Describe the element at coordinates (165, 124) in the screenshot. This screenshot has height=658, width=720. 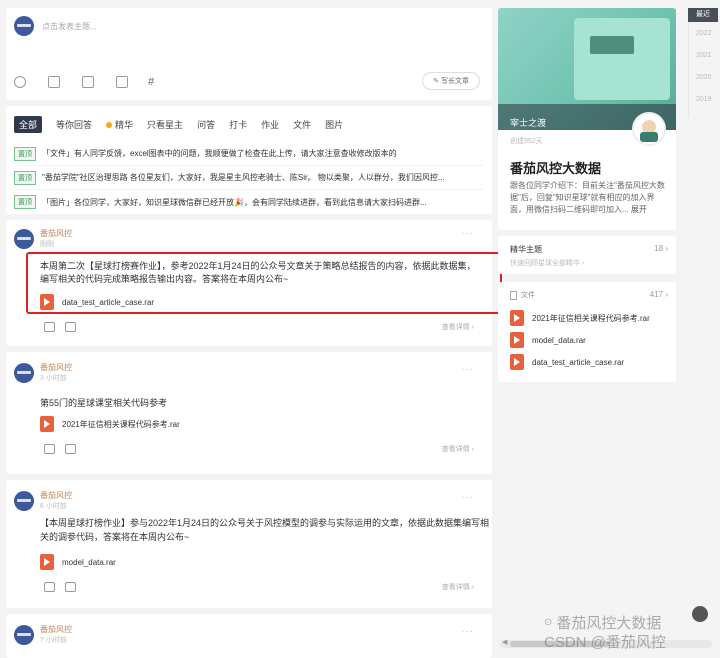
I see `filter-owner-only: 只看星主` at that location.